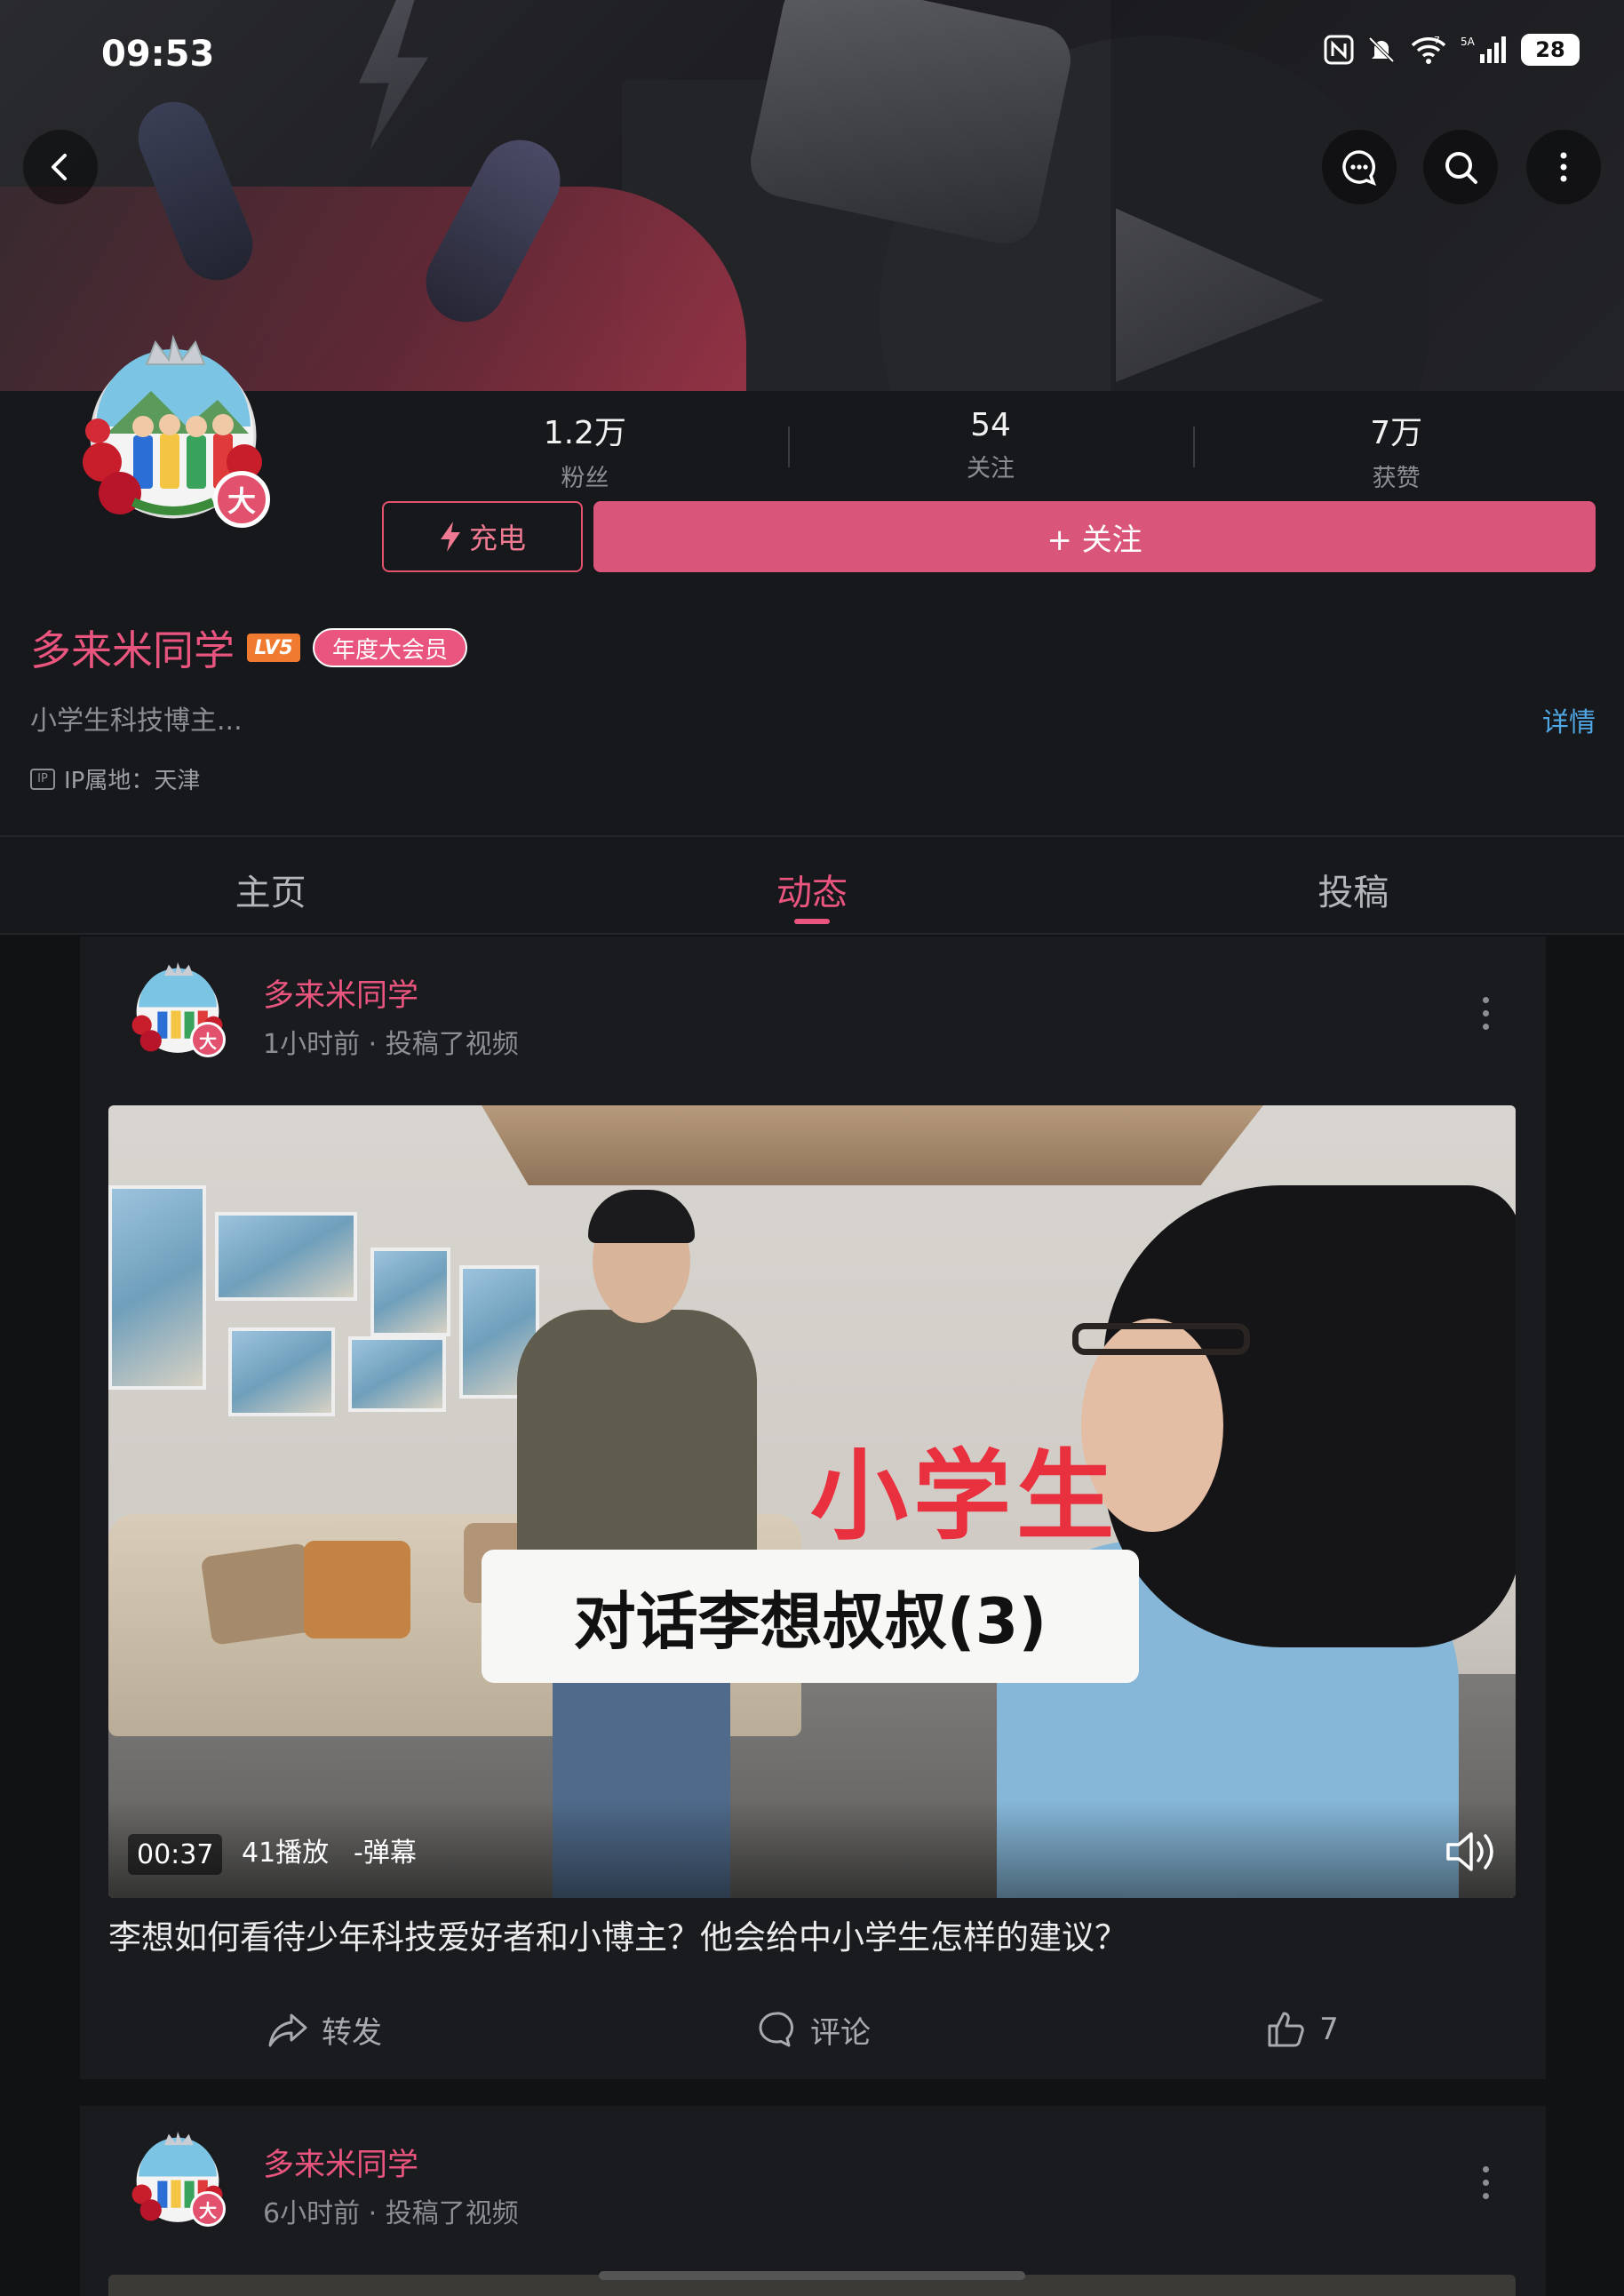 Image resolution: width=1624 pixels, height=2296 pixels. I want to click on message-button, so click(1359, 167).